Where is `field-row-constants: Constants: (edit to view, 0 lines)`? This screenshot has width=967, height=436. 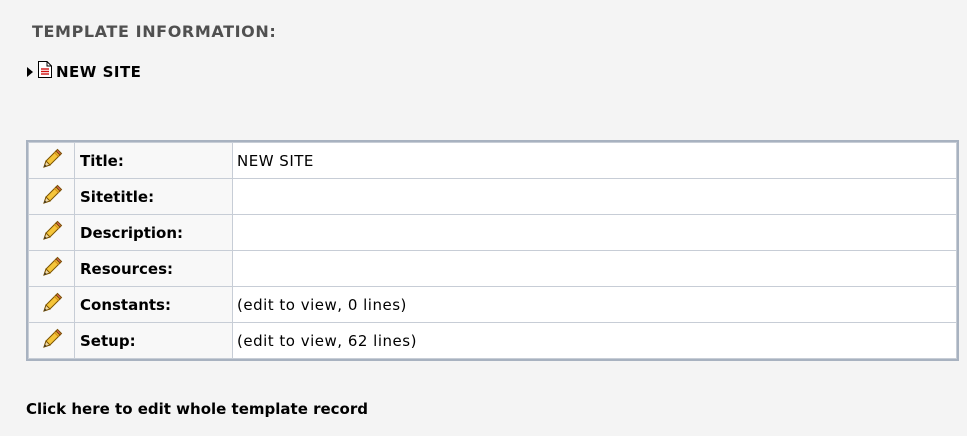
field-row-constants: Constants: (edit to view, 0 lines) is located at coordinates (492, 304).